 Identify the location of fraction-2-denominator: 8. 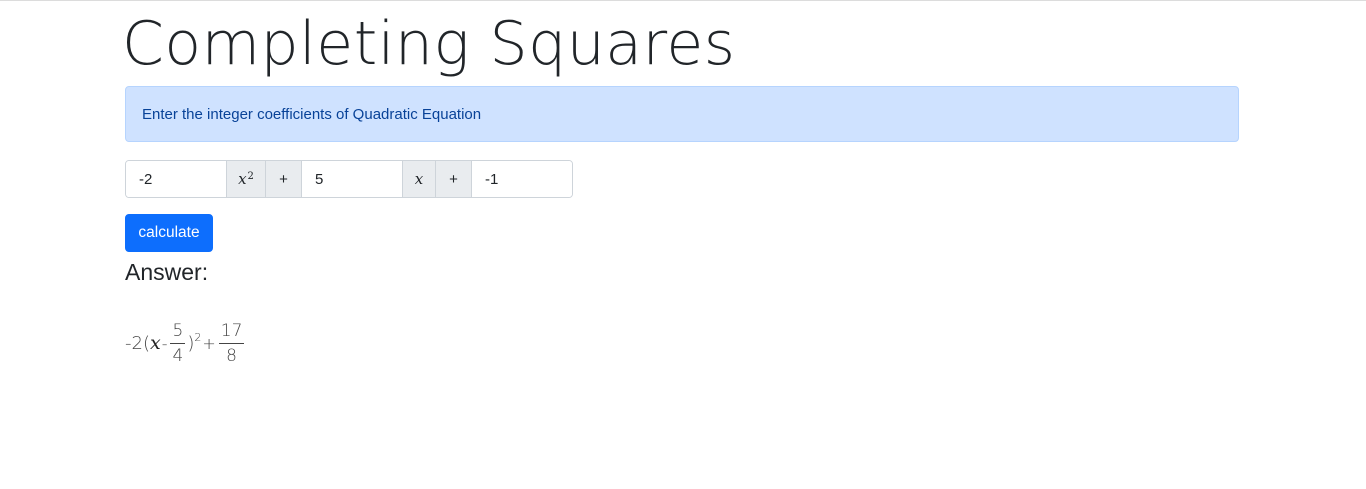
(231, 355).